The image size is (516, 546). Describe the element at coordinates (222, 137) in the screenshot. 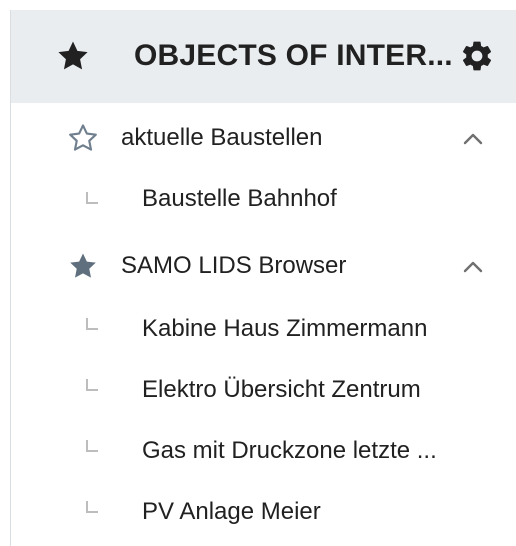

I see `group-label: aktuelle Baustellen` at that location.